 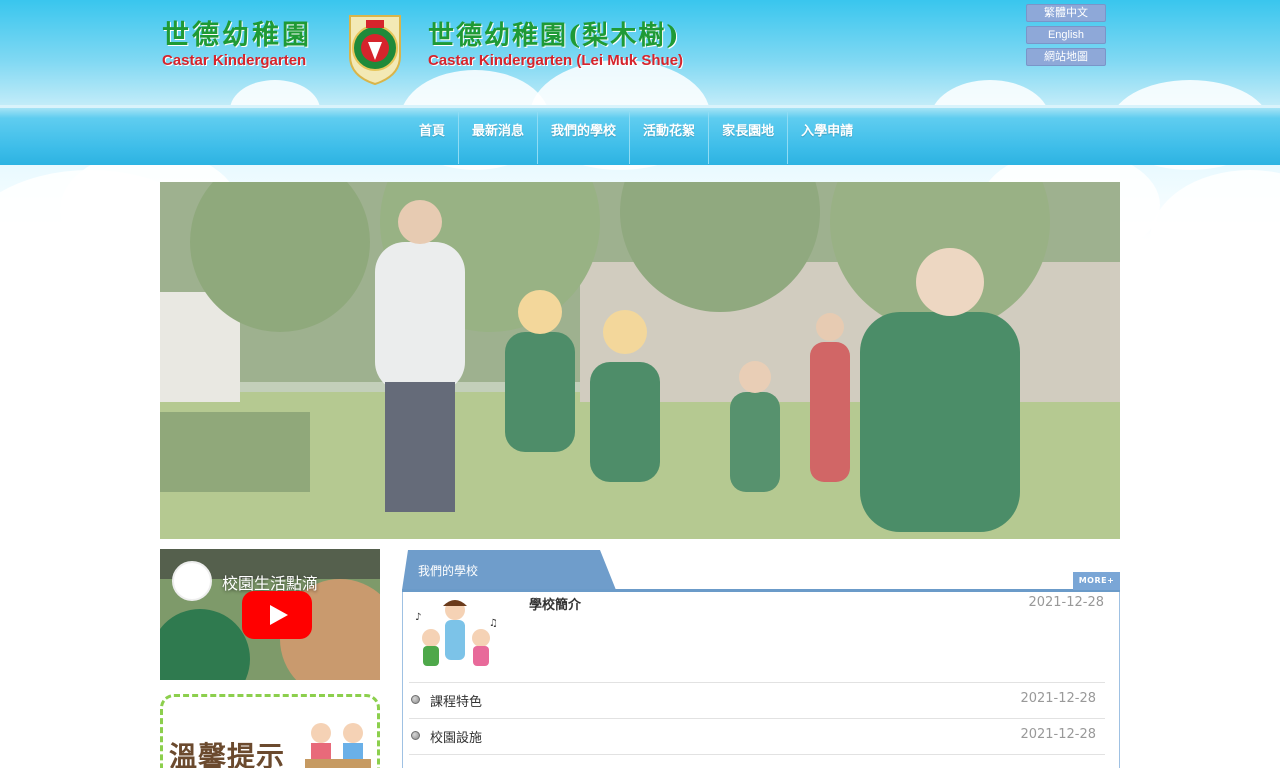 I want to click on nav-parents: 家長園地, so click(x=747, y=138).